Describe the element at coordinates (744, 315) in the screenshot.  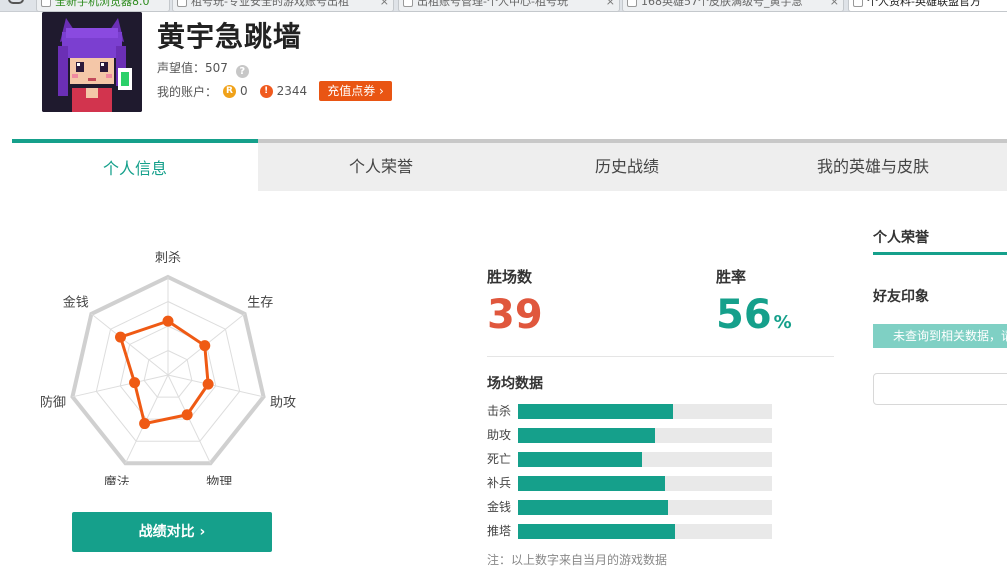
I see `winrate-value: 56` at that location.